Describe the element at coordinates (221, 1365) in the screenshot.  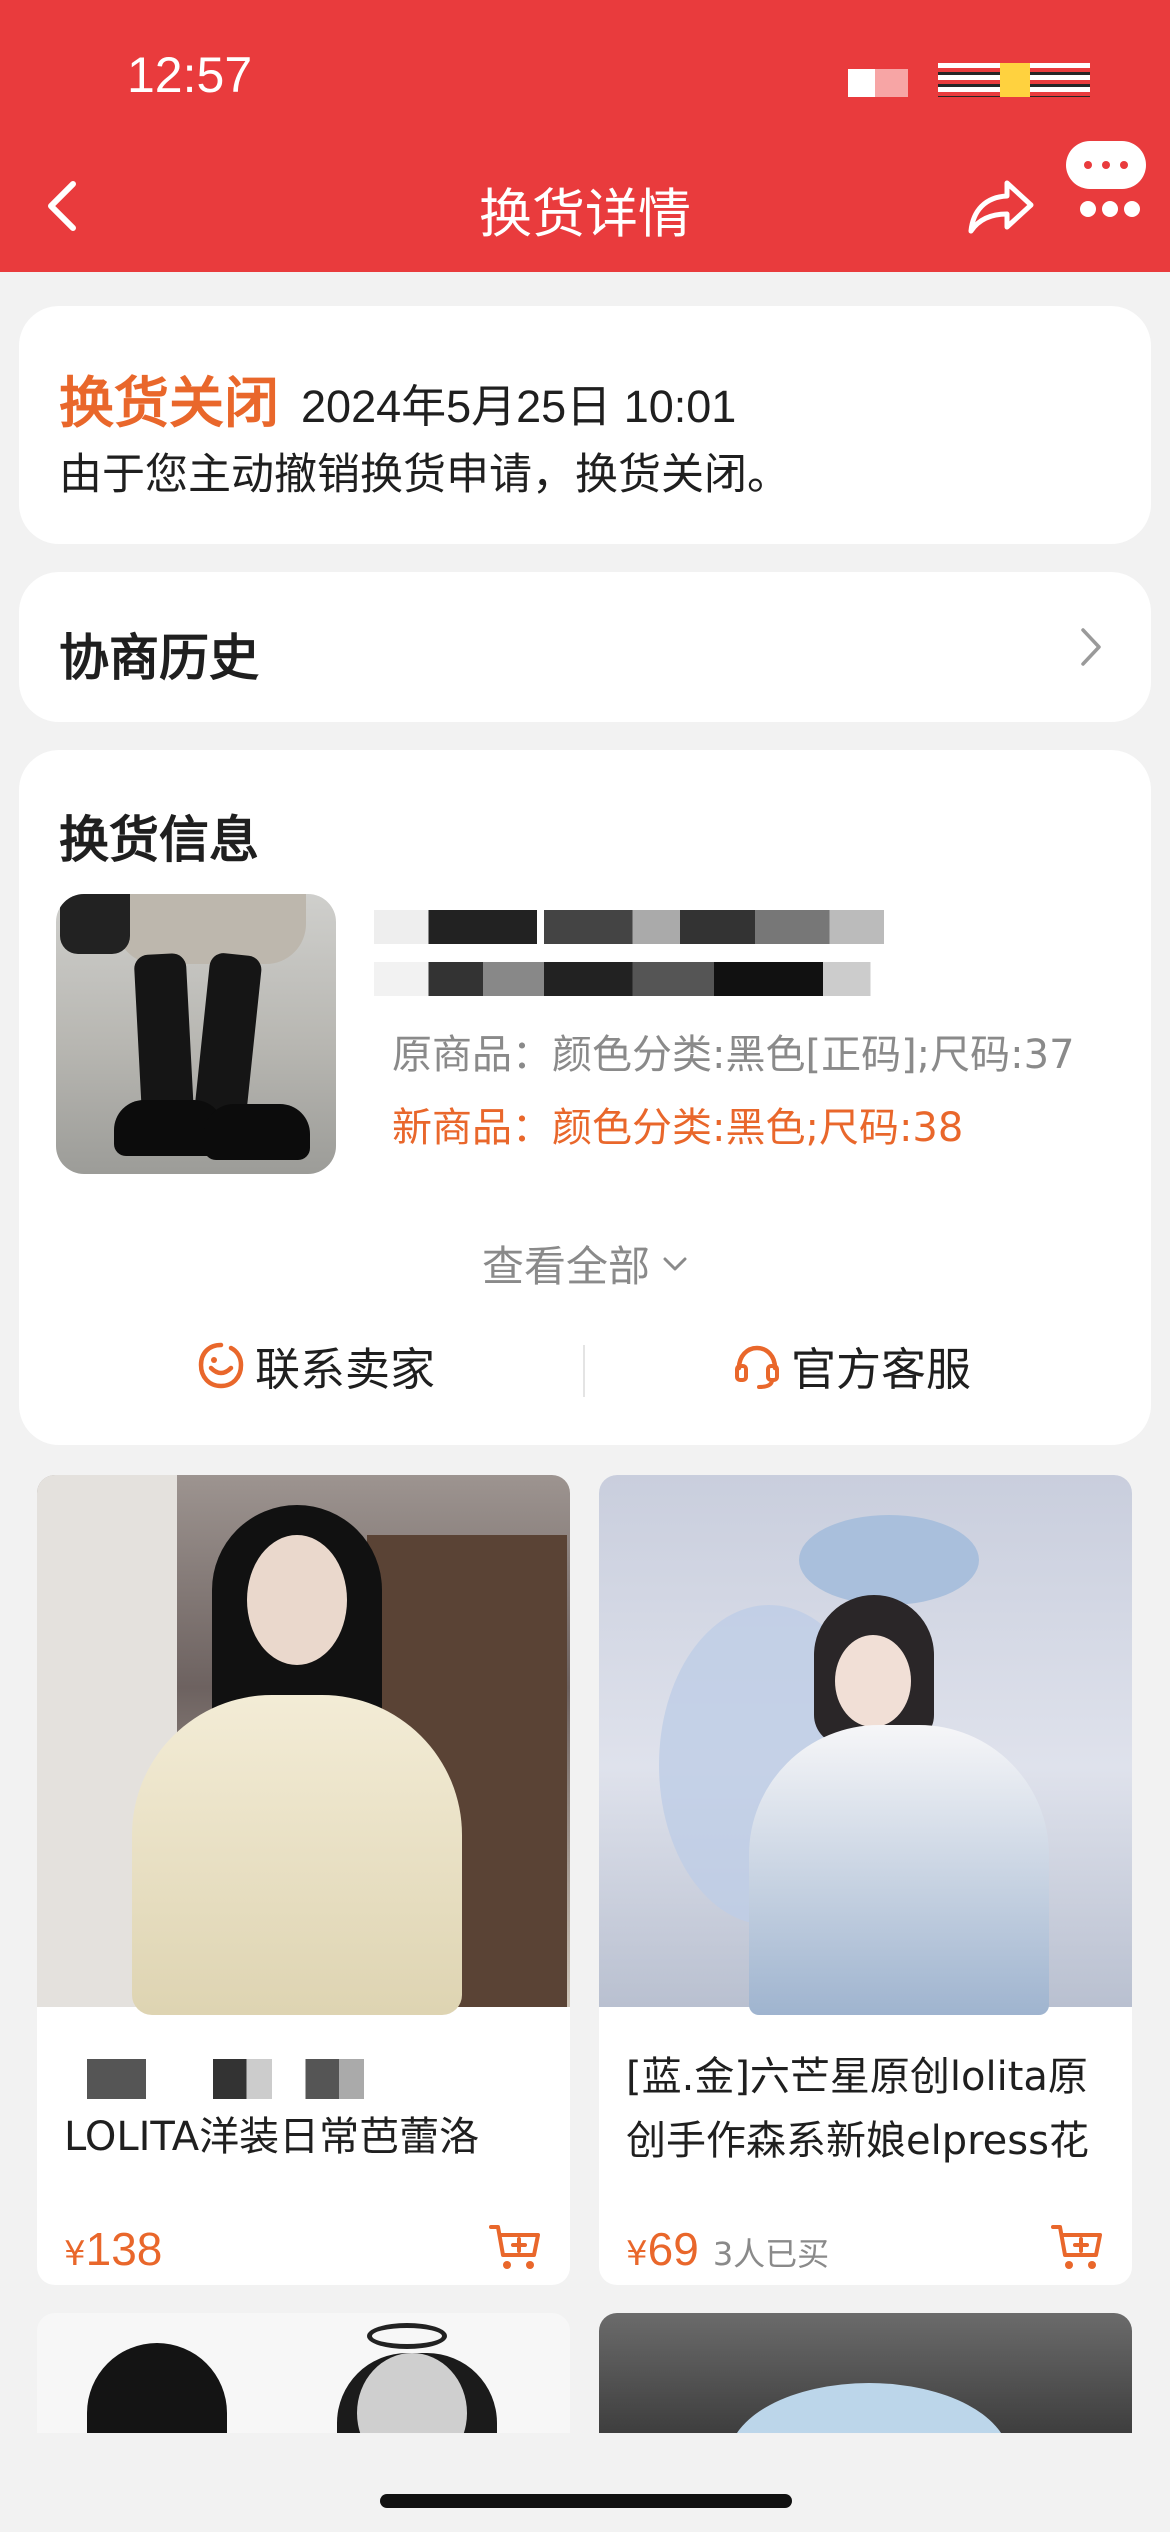
I see `seller-chat-icon` at that location.